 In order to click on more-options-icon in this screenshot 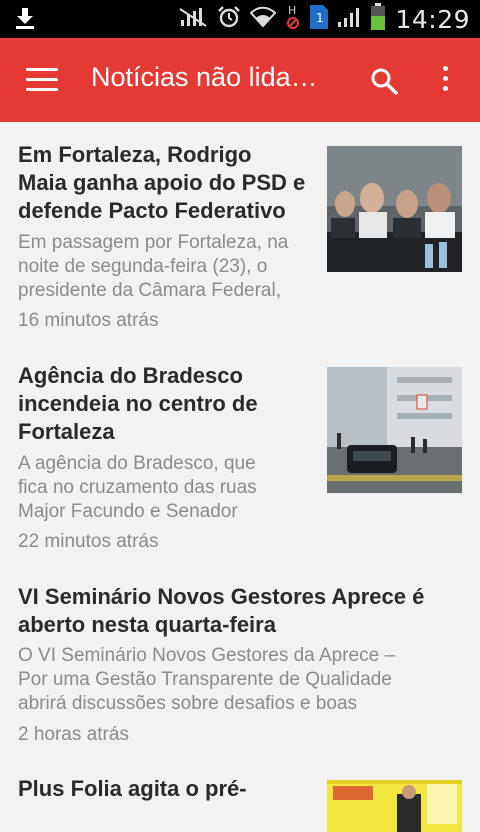, I will do `click(446, 81)`.